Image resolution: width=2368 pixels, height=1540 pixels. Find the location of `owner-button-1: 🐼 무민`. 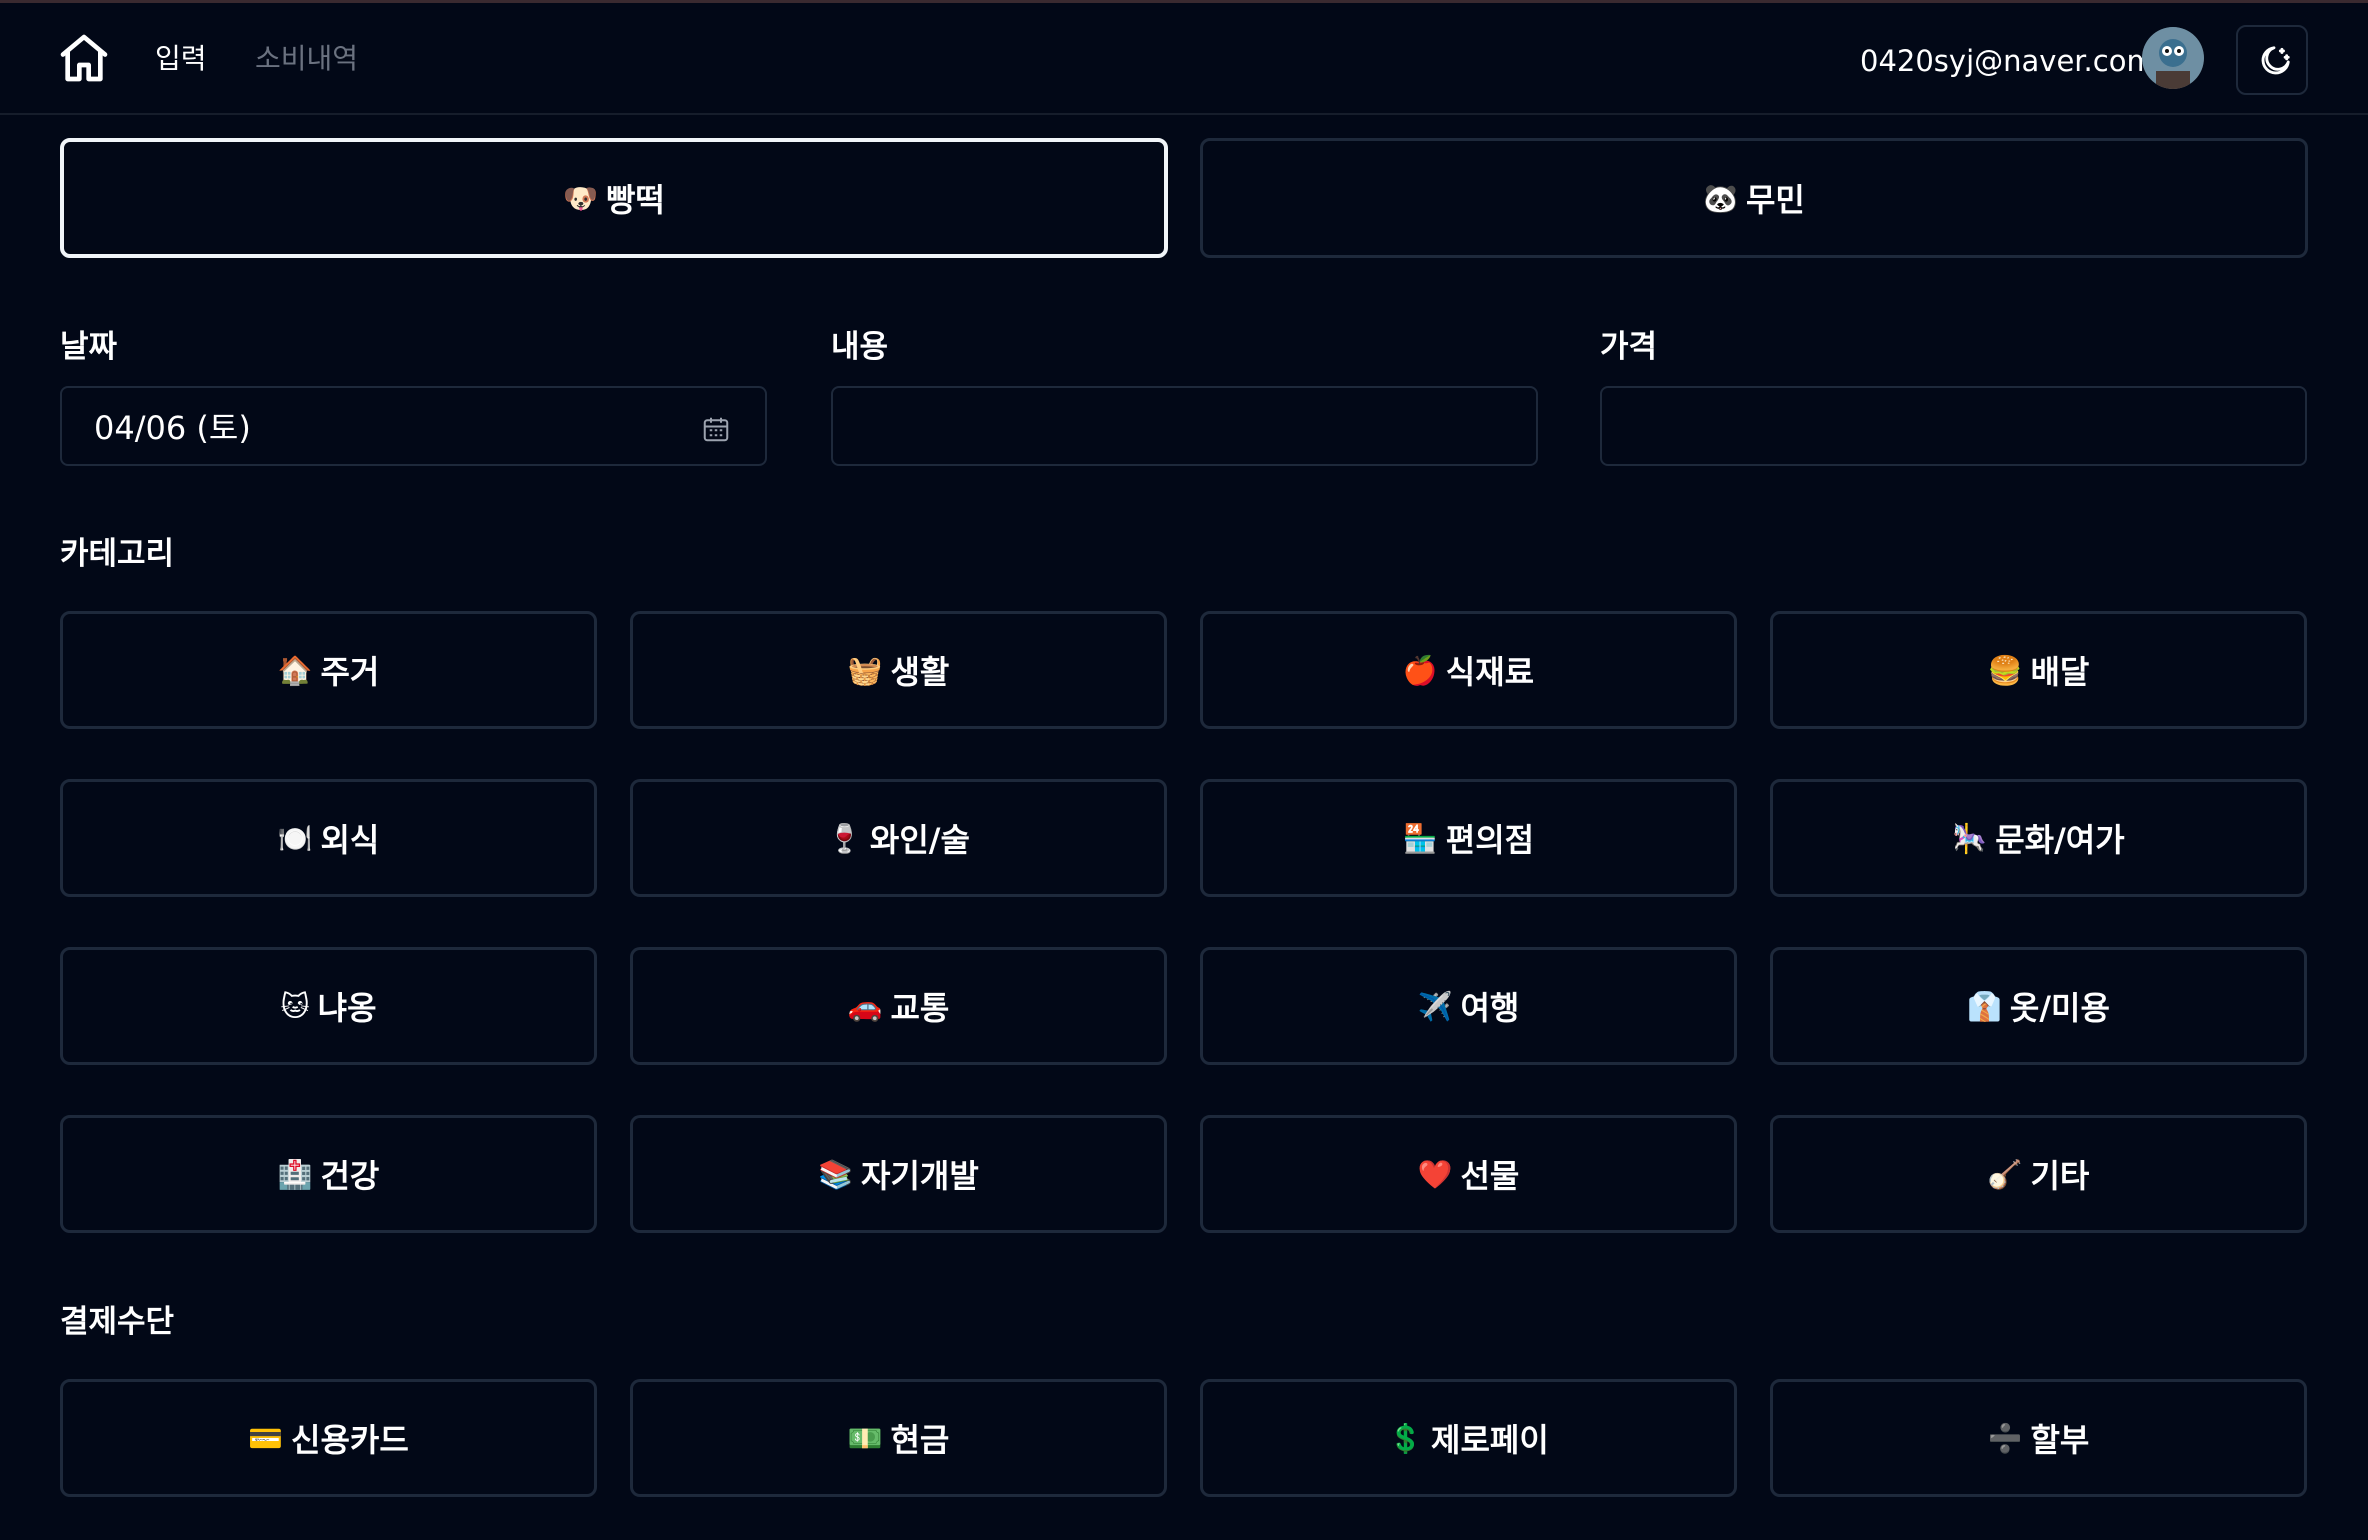

owner-button-1: 🐼 무민 is located at coordinates (1754, 198).